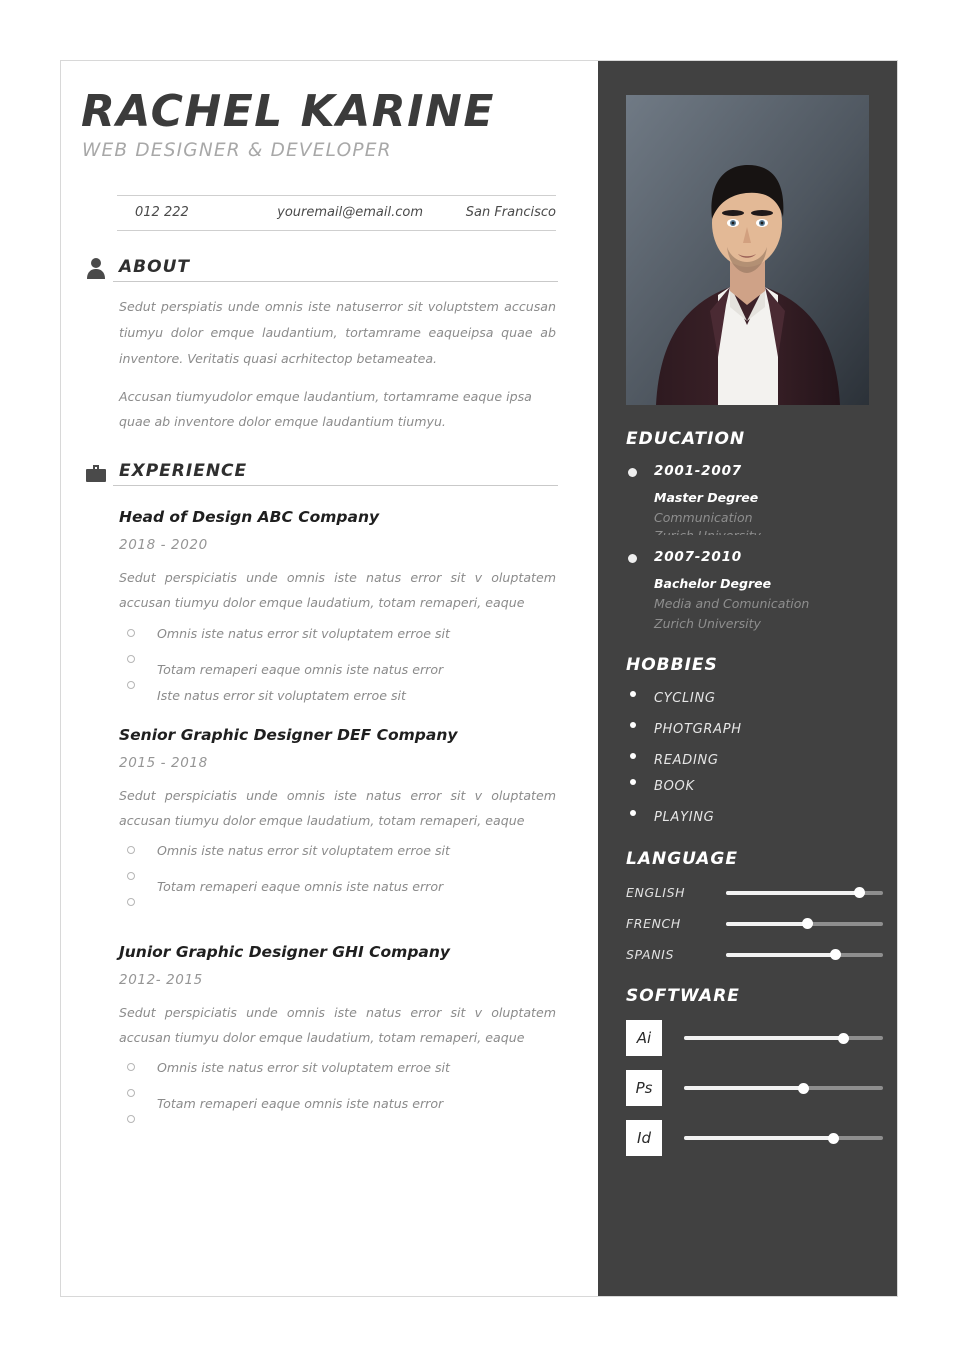  What do you see at coordinates (761, 815) in the screenshot?
I see `hobby-item: PLAYING` at bounding box center [761, 815].